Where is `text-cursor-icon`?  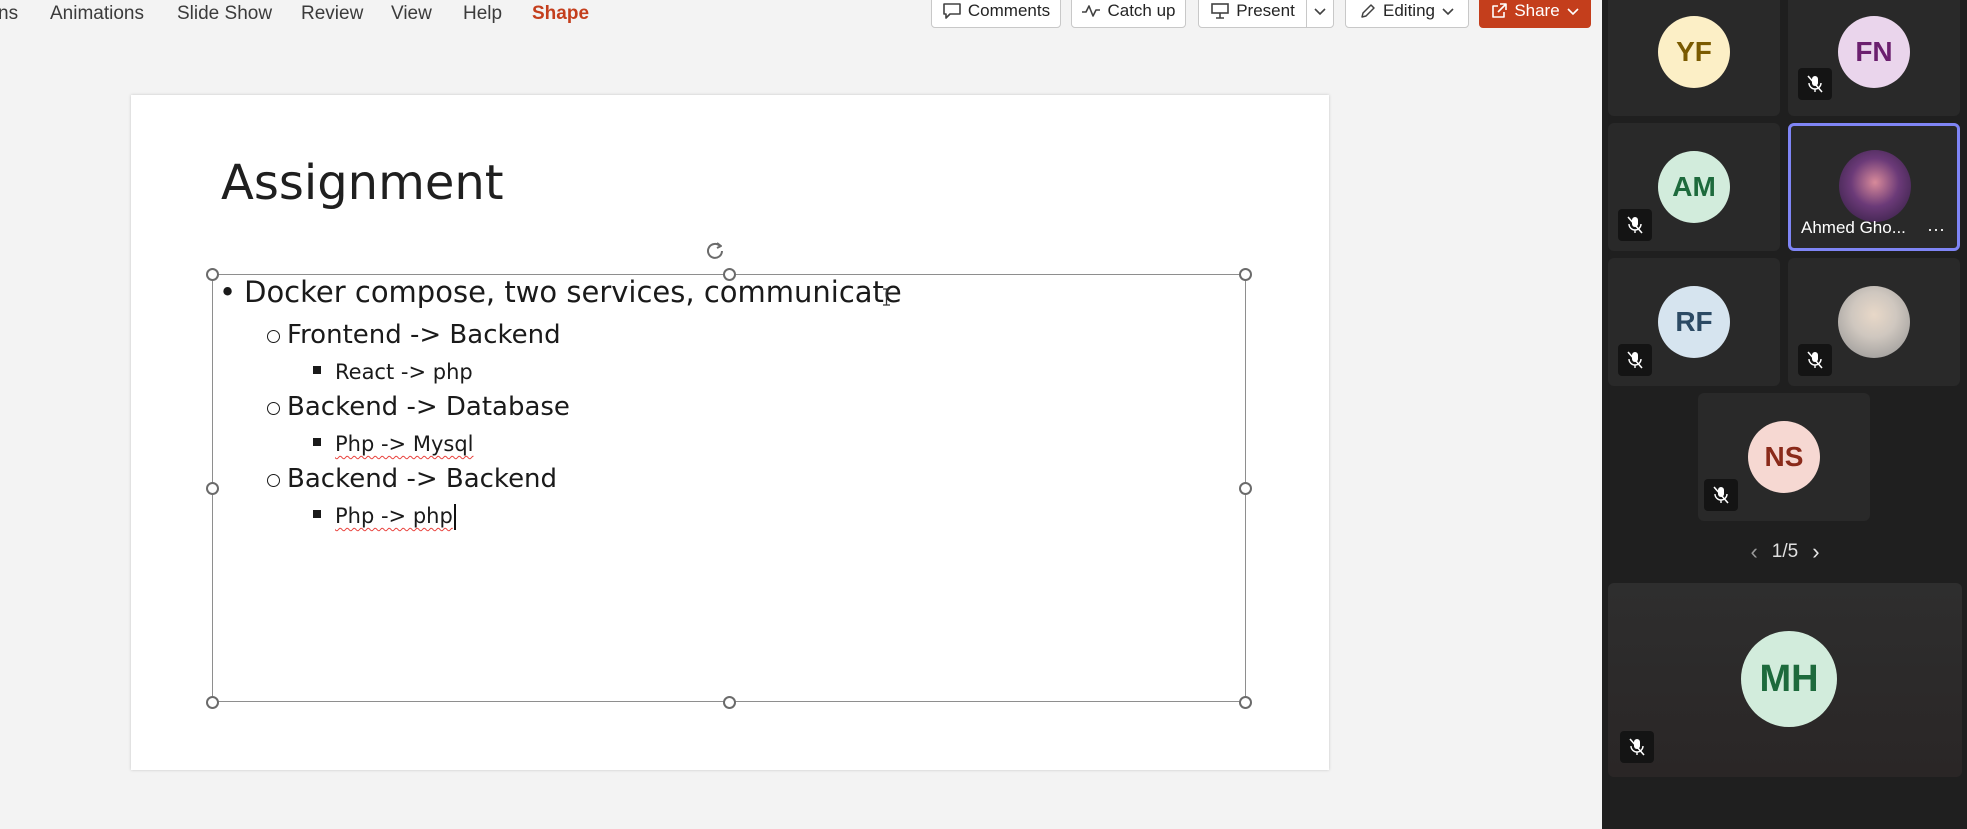
text-cursor-icon is located at coordinates (886, 297).